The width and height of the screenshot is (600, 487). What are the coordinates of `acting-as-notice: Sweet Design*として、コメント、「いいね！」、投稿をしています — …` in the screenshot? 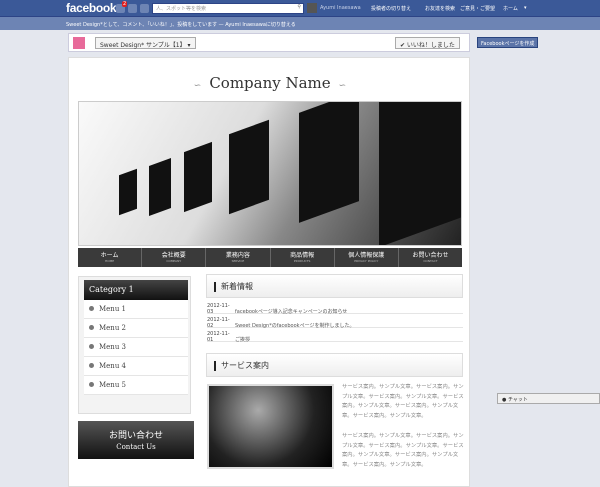 It's located at (300, 23).